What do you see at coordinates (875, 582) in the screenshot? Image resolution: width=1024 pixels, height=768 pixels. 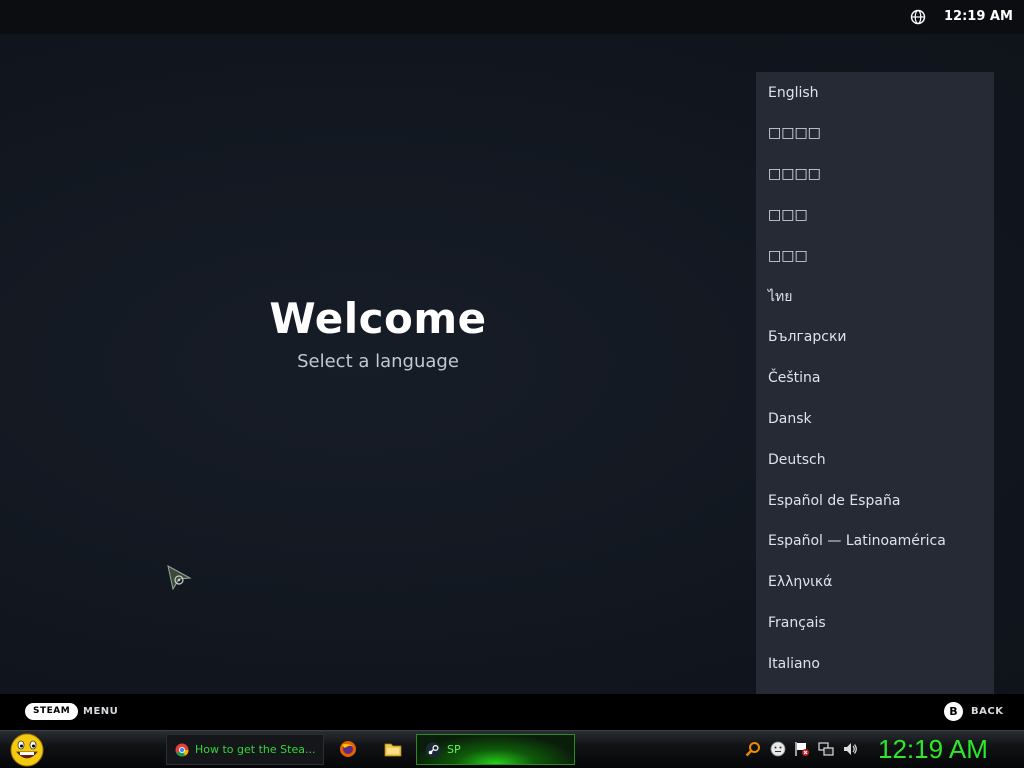 I see `language-option: Ελληνικά` at bounding box center [875, 582].